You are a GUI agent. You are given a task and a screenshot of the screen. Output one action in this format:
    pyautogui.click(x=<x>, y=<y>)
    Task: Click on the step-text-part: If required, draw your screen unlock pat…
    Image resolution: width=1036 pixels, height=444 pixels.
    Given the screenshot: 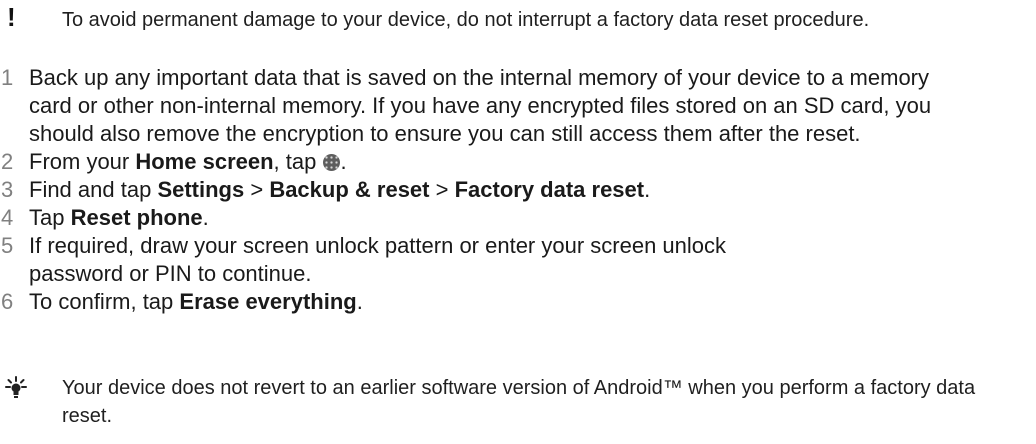 What is the action you would take?
    pyautogui.click(x=378, y=259)
    